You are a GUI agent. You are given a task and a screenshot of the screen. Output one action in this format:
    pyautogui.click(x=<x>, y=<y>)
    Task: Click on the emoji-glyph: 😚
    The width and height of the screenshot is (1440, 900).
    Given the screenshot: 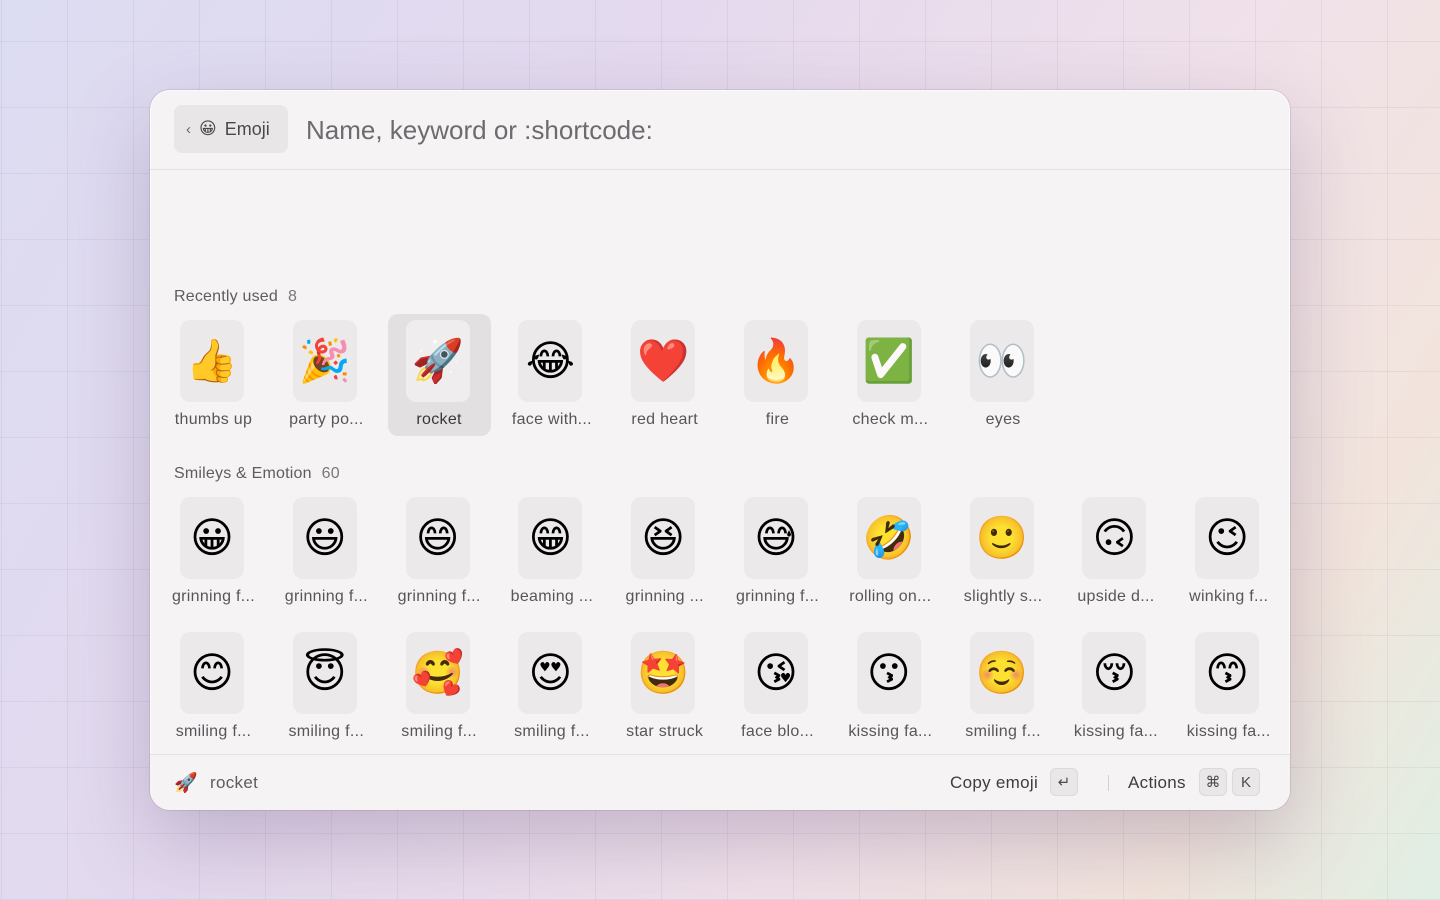 What is the action you would take?
    pyautogui.click(x=1114, y=673)
    